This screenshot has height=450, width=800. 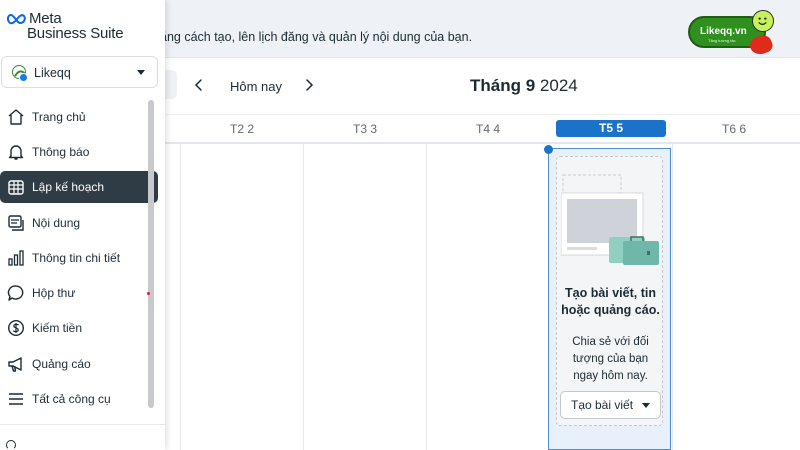 What do you see at coordinates (11, 445) in the screenshot?
I see `help-icon` at bounding box center [11, 445].